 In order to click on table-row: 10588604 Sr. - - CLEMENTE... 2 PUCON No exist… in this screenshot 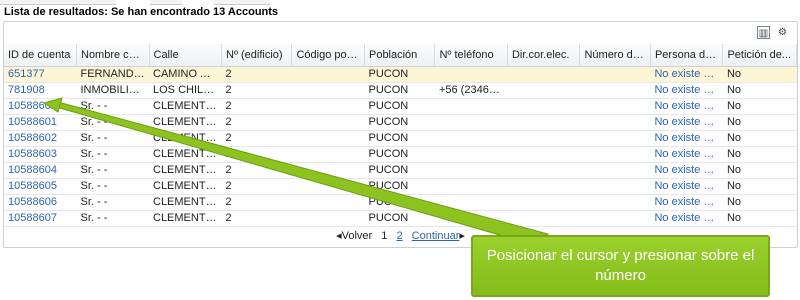, I will do `click(400, 170)`.